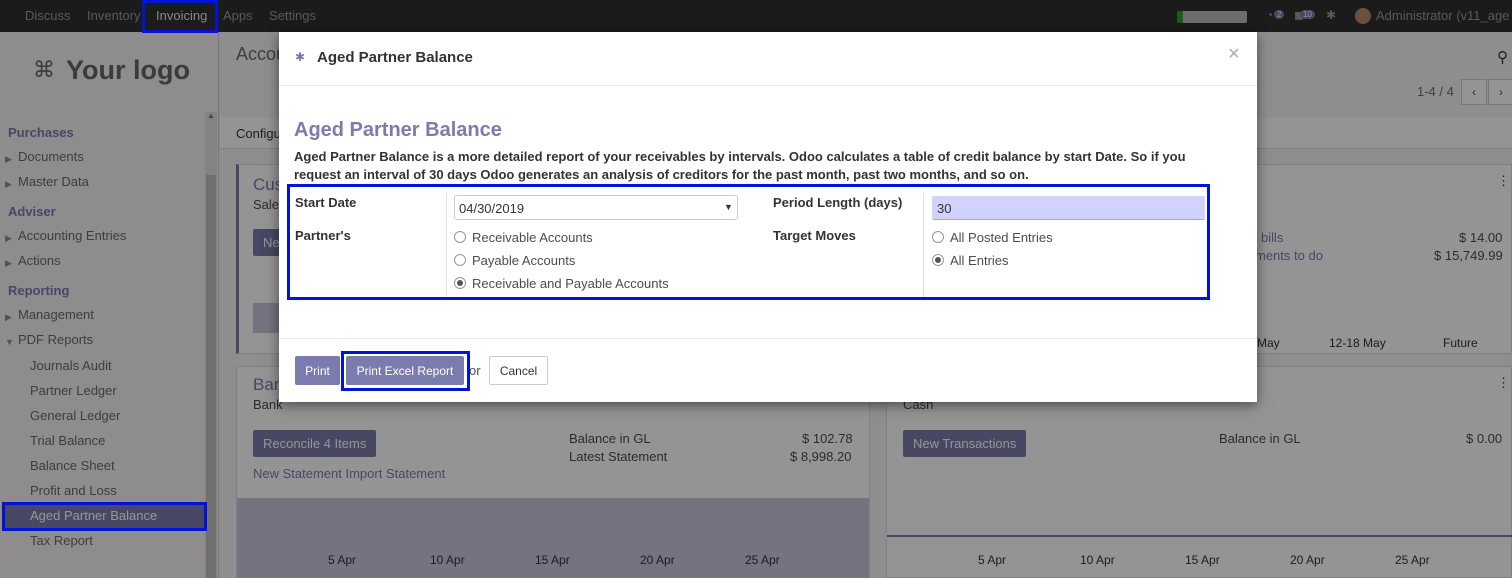  Describe the element at coordinates (180, 16) in the screenshot. I see `highlight-invoicing-top` at that location.